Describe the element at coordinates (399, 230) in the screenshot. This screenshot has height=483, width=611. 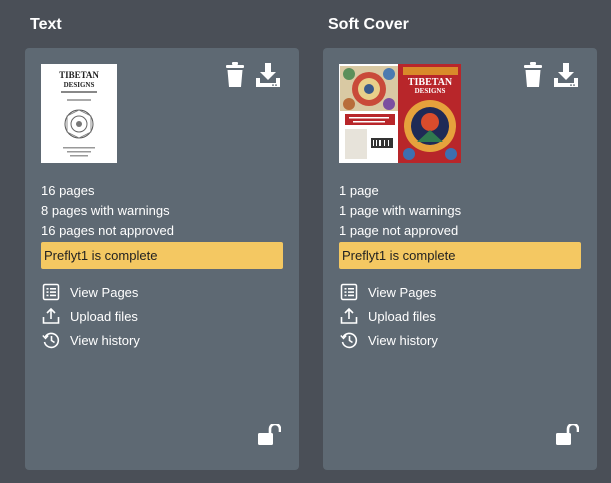
I see `not-approved-count: 1 page not approved` at that location.